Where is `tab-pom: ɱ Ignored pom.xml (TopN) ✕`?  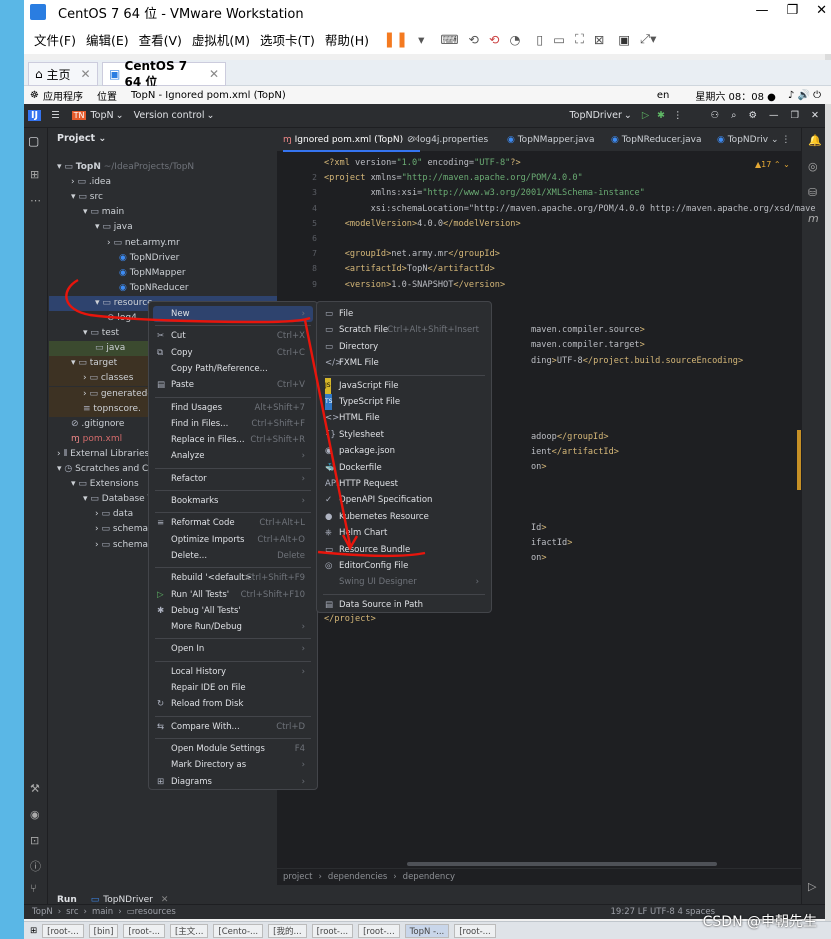
tab-pom: ɱ Ignored pom.xml (TopN) ✕ is located at coordinates (351, 140).